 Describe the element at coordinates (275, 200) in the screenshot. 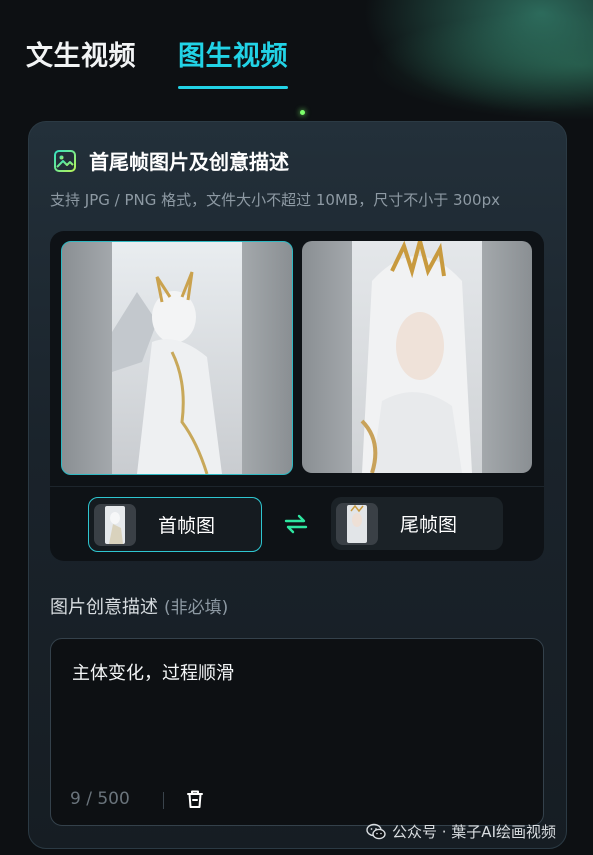

I see `upload-hint: 支持 JPG / PNG 格式，文件大小不超过 10MB，尺寸不小于 300px` at that location.